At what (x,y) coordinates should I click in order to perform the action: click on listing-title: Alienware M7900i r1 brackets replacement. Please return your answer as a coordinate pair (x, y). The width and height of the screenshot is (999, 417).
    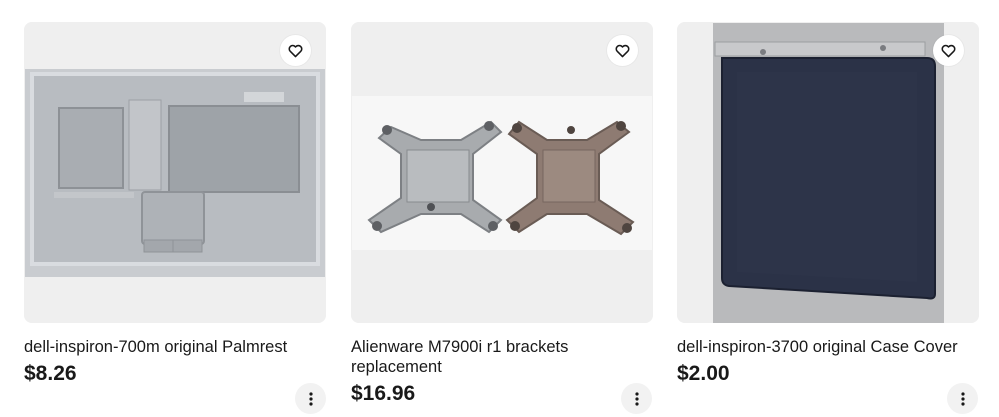
    Looking at the image, I should click on (502, 357).